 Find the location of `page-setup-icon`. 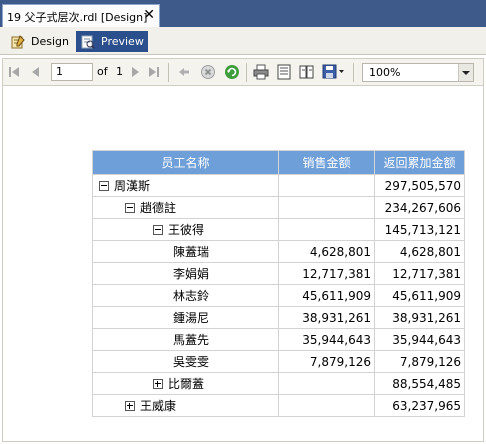

page-setup-icon is located at coordinates (307, 72).